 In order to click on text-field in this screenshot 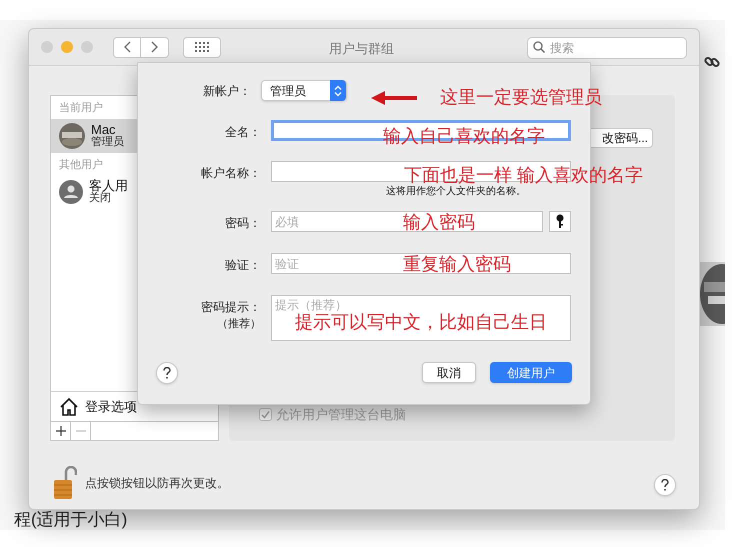, I will do `click(421, 171)`.